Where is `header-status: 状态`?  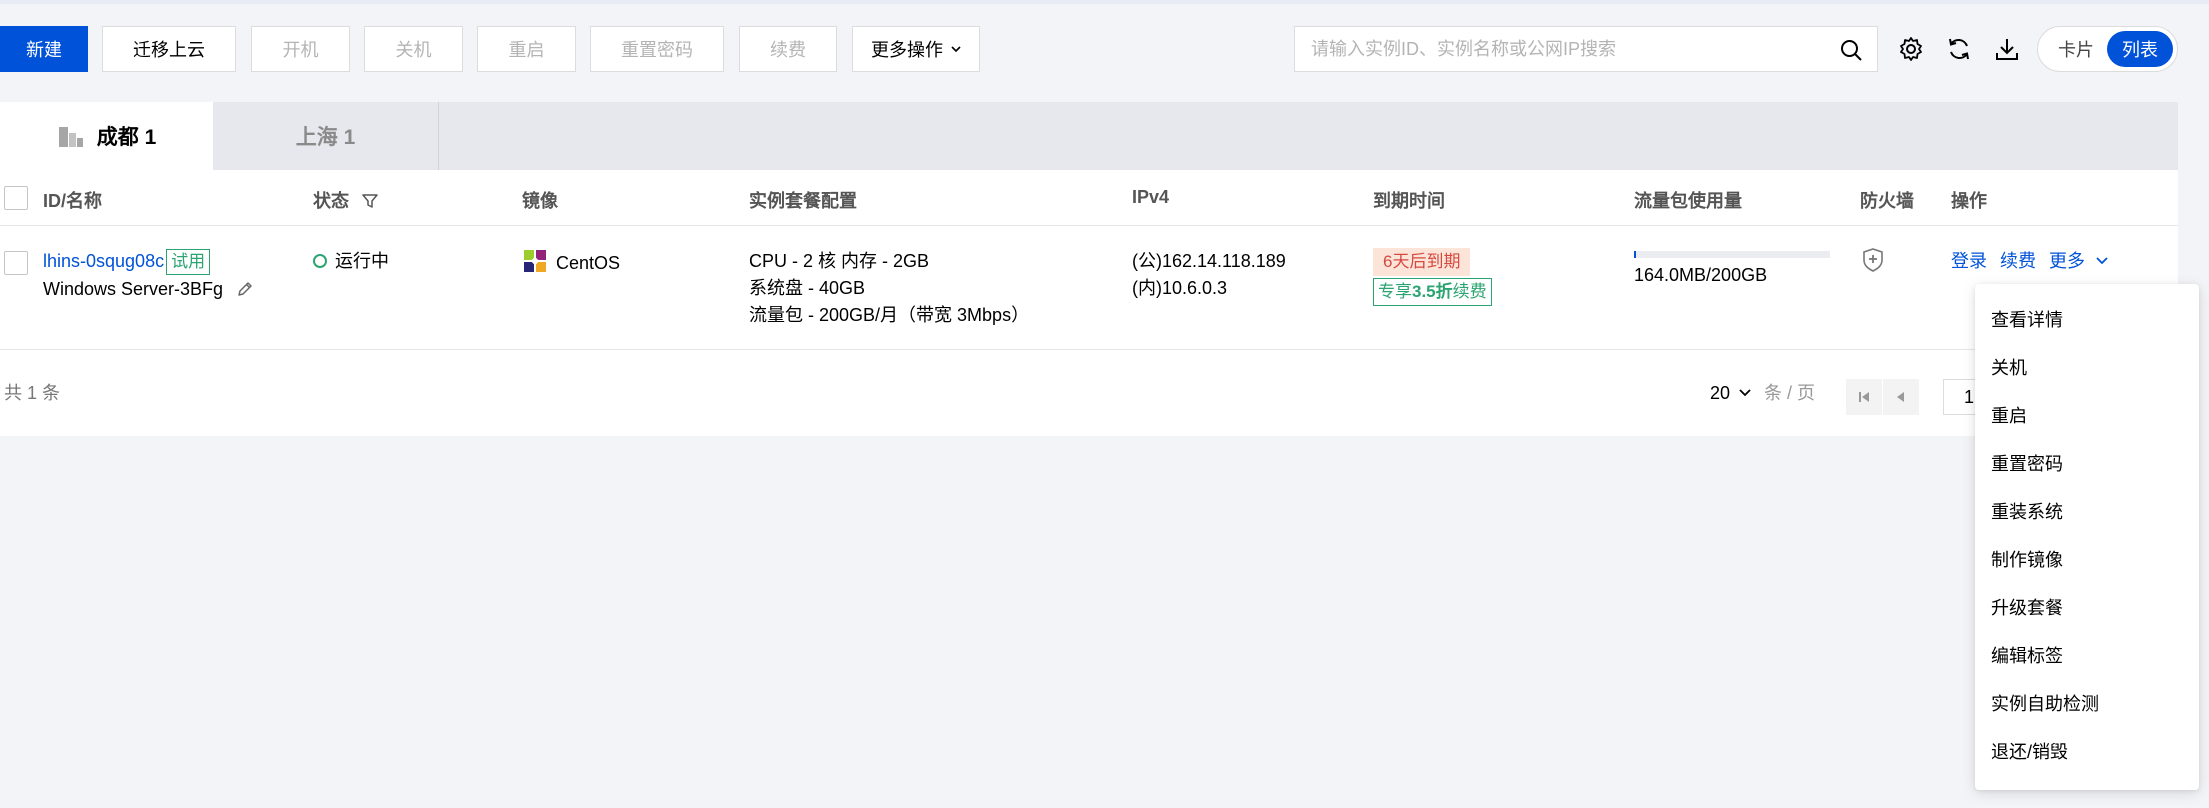 header-status: 状态 is located at coordinates (345, 200).